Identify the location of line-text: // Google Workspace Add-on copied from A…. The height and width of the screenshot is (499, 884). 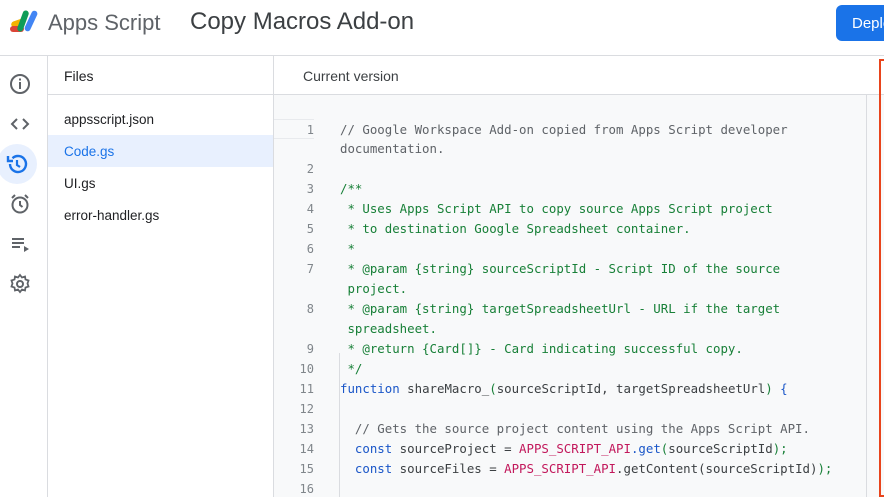
(564, 130).